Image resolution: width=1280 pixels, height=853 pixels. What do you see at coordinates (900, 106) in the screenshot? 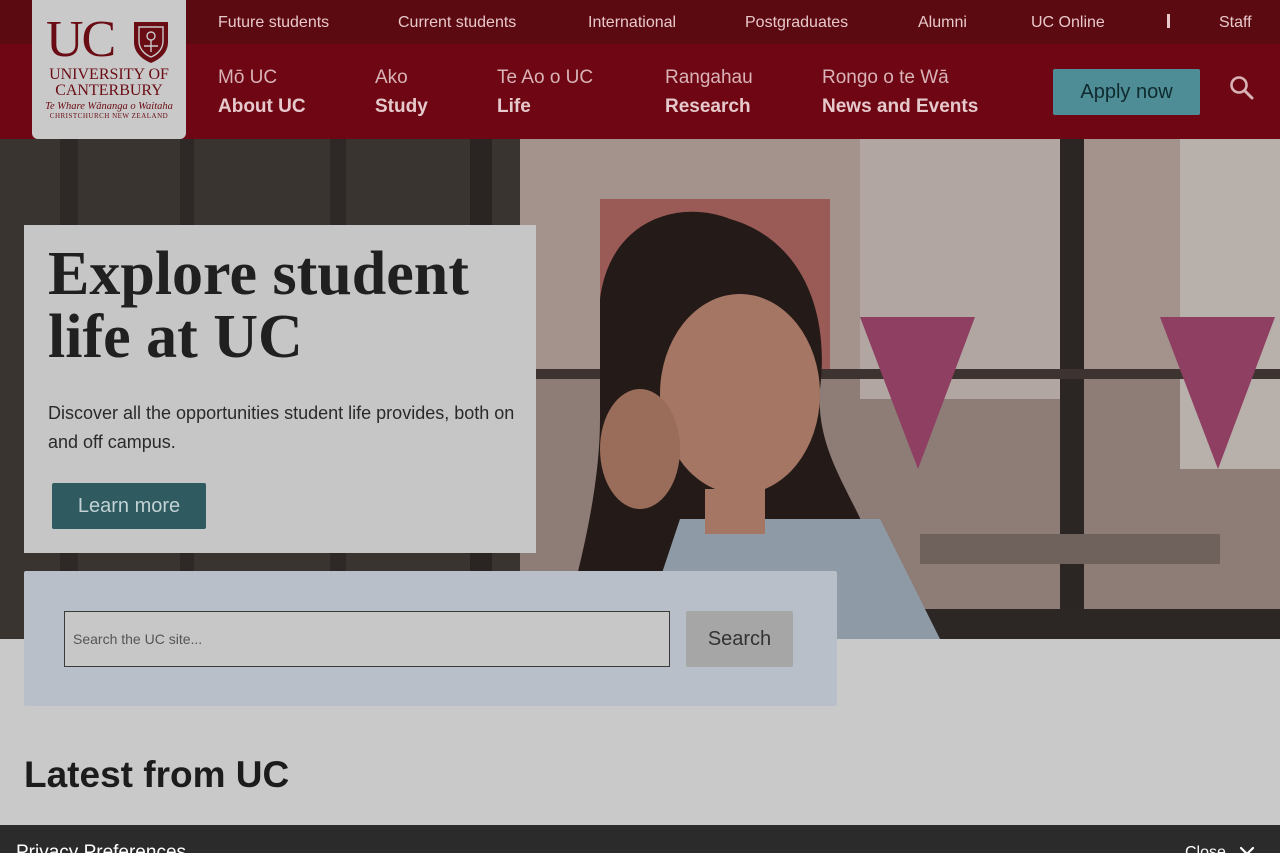
I see `nav-item-english-label: News and Events` at bounding box center [900, 106].